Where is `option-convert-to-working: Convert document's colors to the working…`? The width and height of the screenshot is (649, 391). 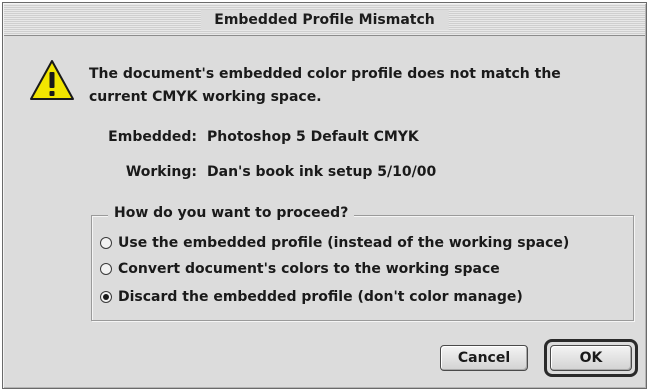
option-convert-to-working: Convert document's colors to the working… is located at coordinates (300, 269).